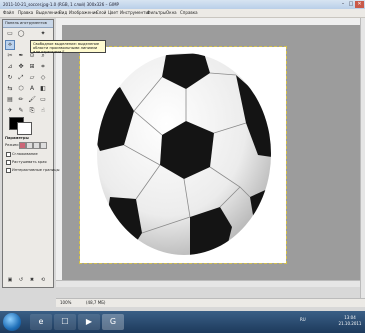 This screenshot has height=333, width=365. I want to click on toolbox-header: Панель инструментов, so click(28, 24).